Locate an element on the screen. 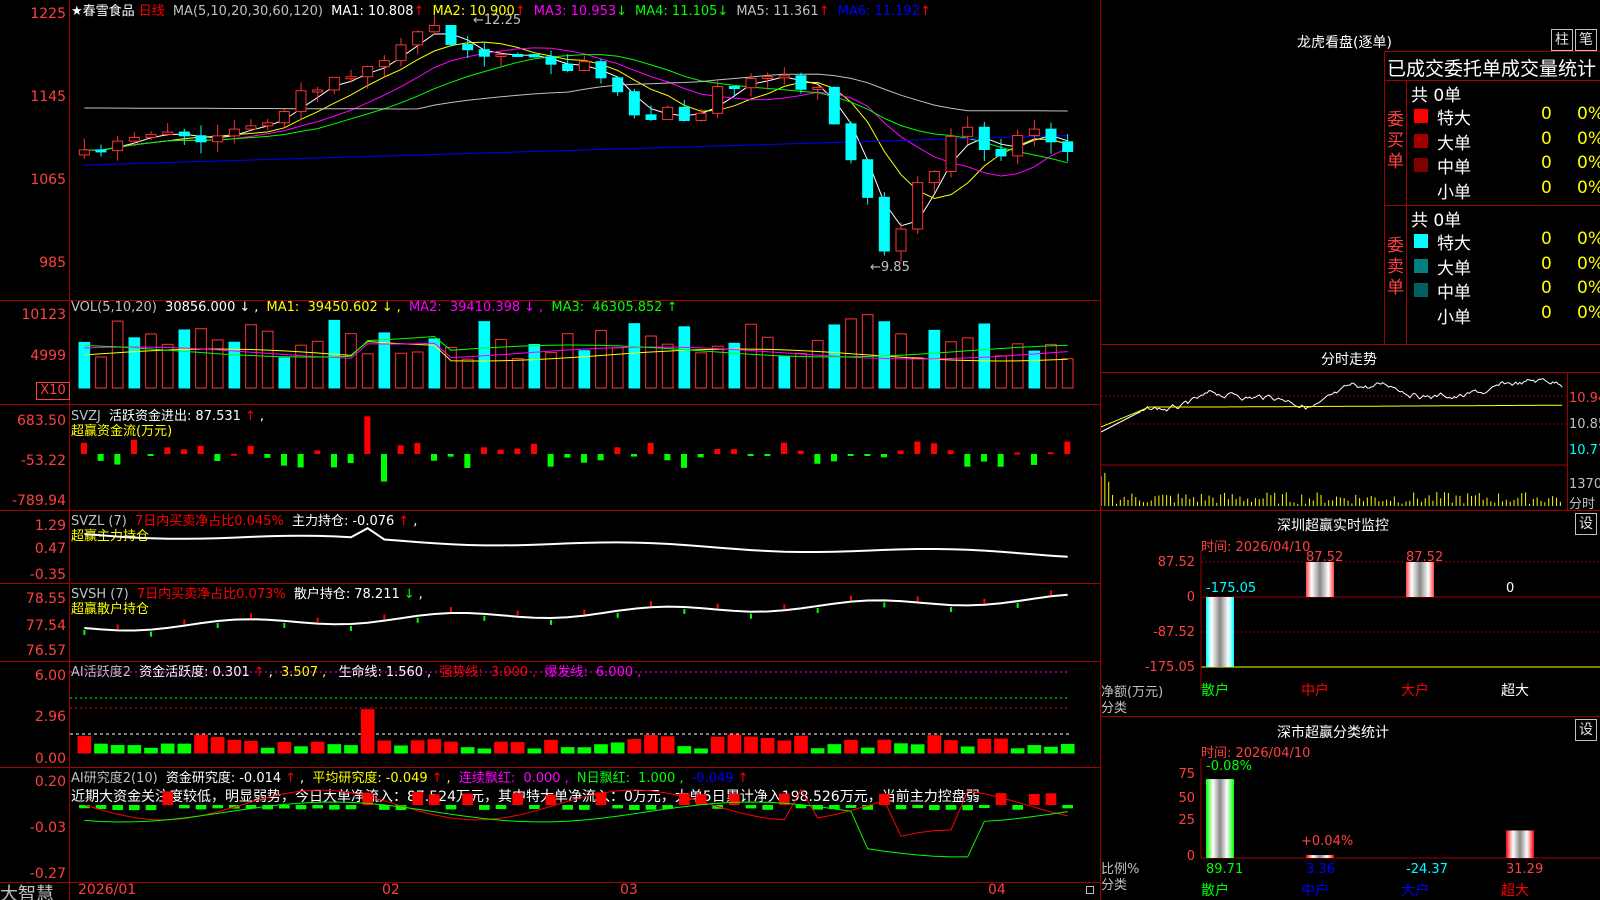 The height and width of the screenshot is (900, 1600). date-axis-feb: 02 is located at coordinates (391, 890).